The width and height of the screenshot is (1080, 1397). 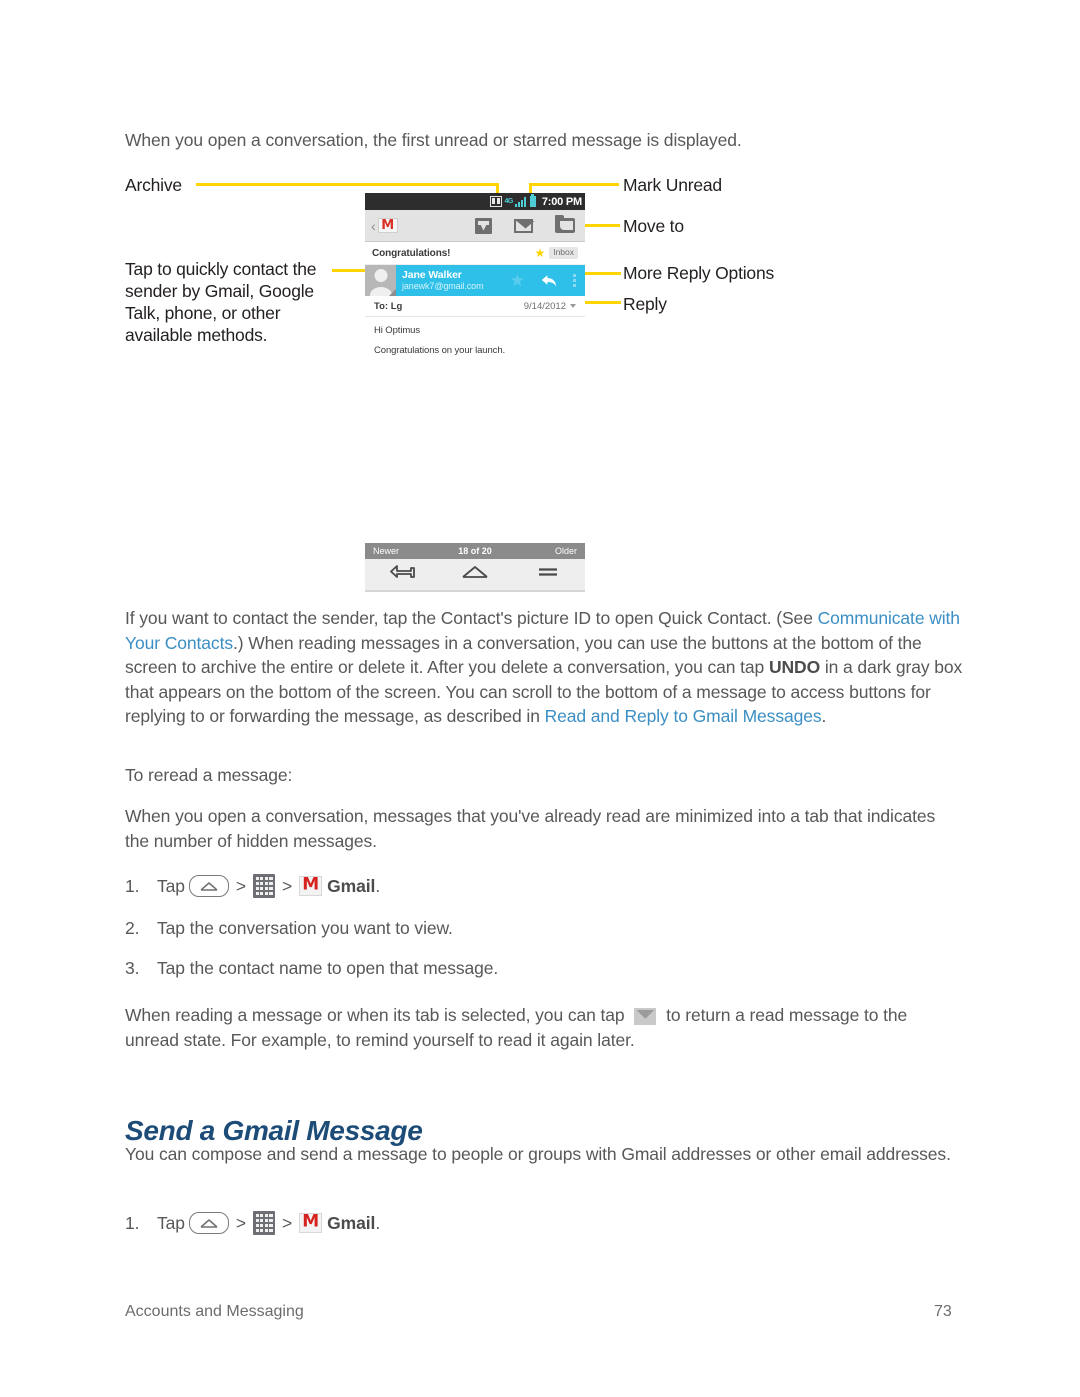 I want to click on step-number: 3., so click(x=132, y=968).